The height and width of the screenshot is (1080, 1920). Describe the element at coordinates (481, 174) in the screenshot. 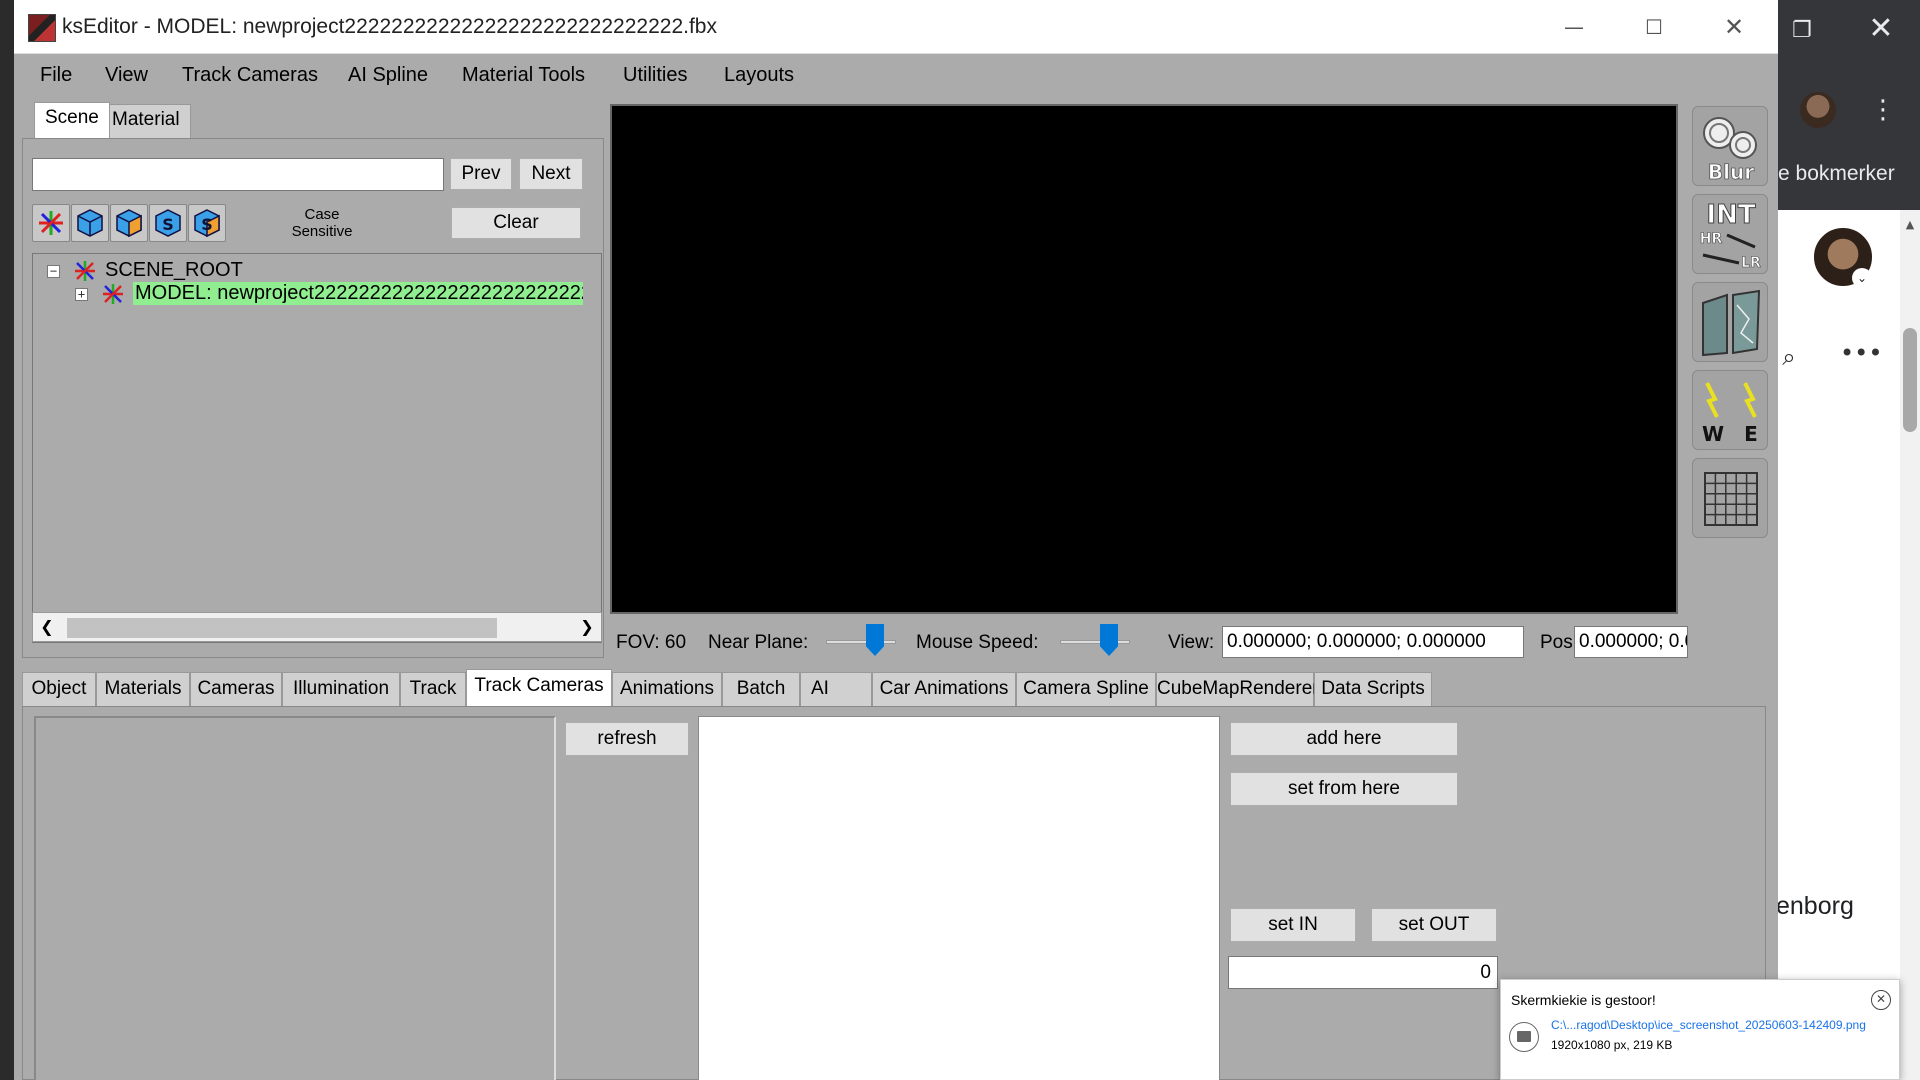

I see `prev-button: Prev` at that location.